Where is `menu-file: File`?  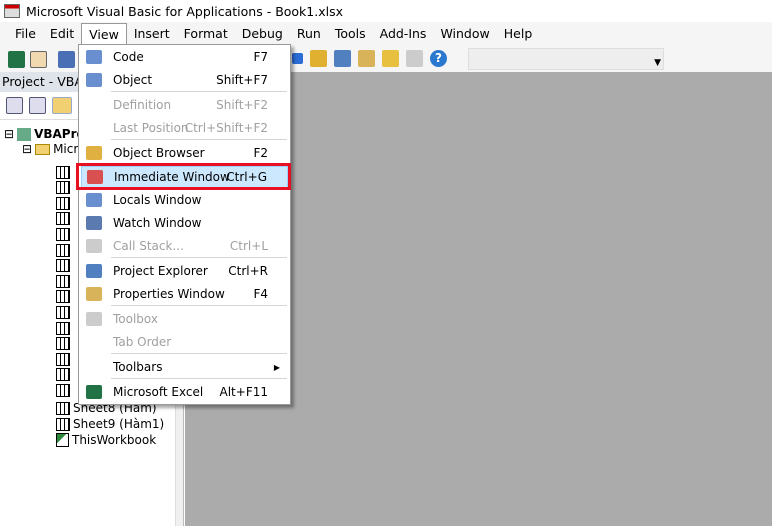 menu-file: File is located at coordinates (25, 34).